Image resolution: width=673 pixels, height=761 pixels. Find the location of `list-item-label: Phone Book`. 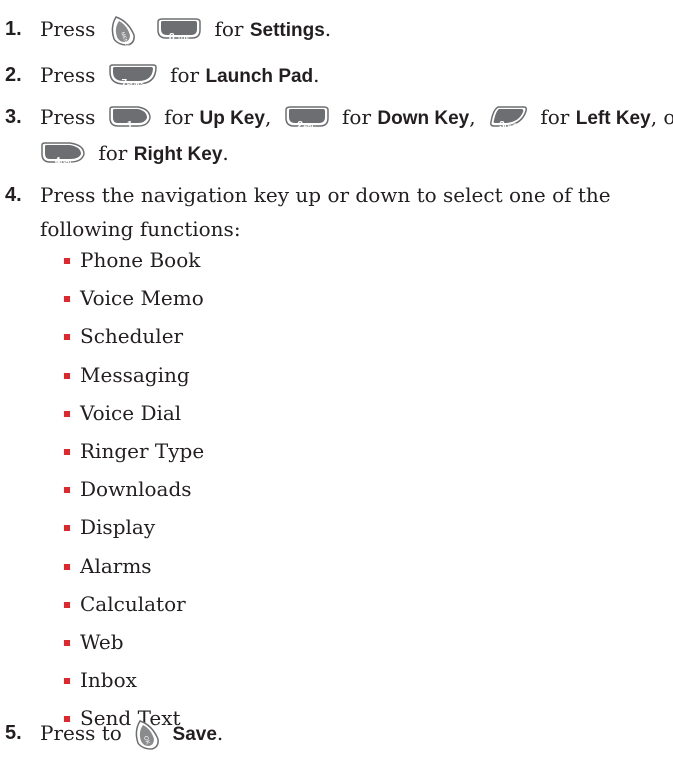

list-item-label: Phone Book is located at coordinates (140, 260).